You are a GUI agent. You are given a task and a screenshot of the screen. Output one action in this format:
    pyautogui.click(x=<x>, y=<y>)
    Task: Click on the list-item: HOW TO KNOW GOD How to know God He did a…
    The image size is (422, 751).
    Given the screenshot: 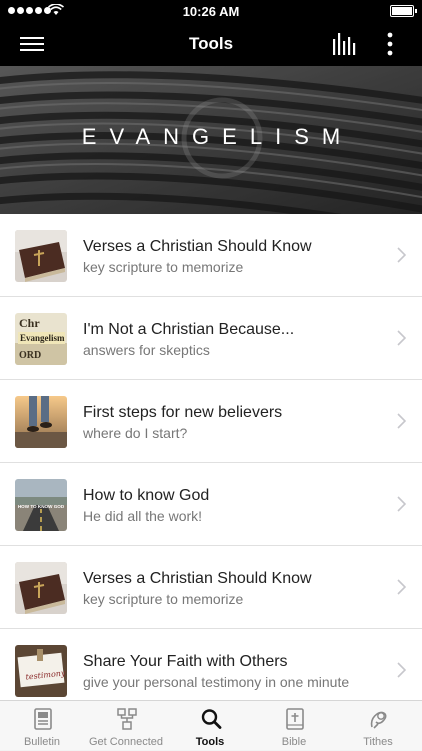 What is the action you would take?
    pyautogui.click(x=211, y=504)
    